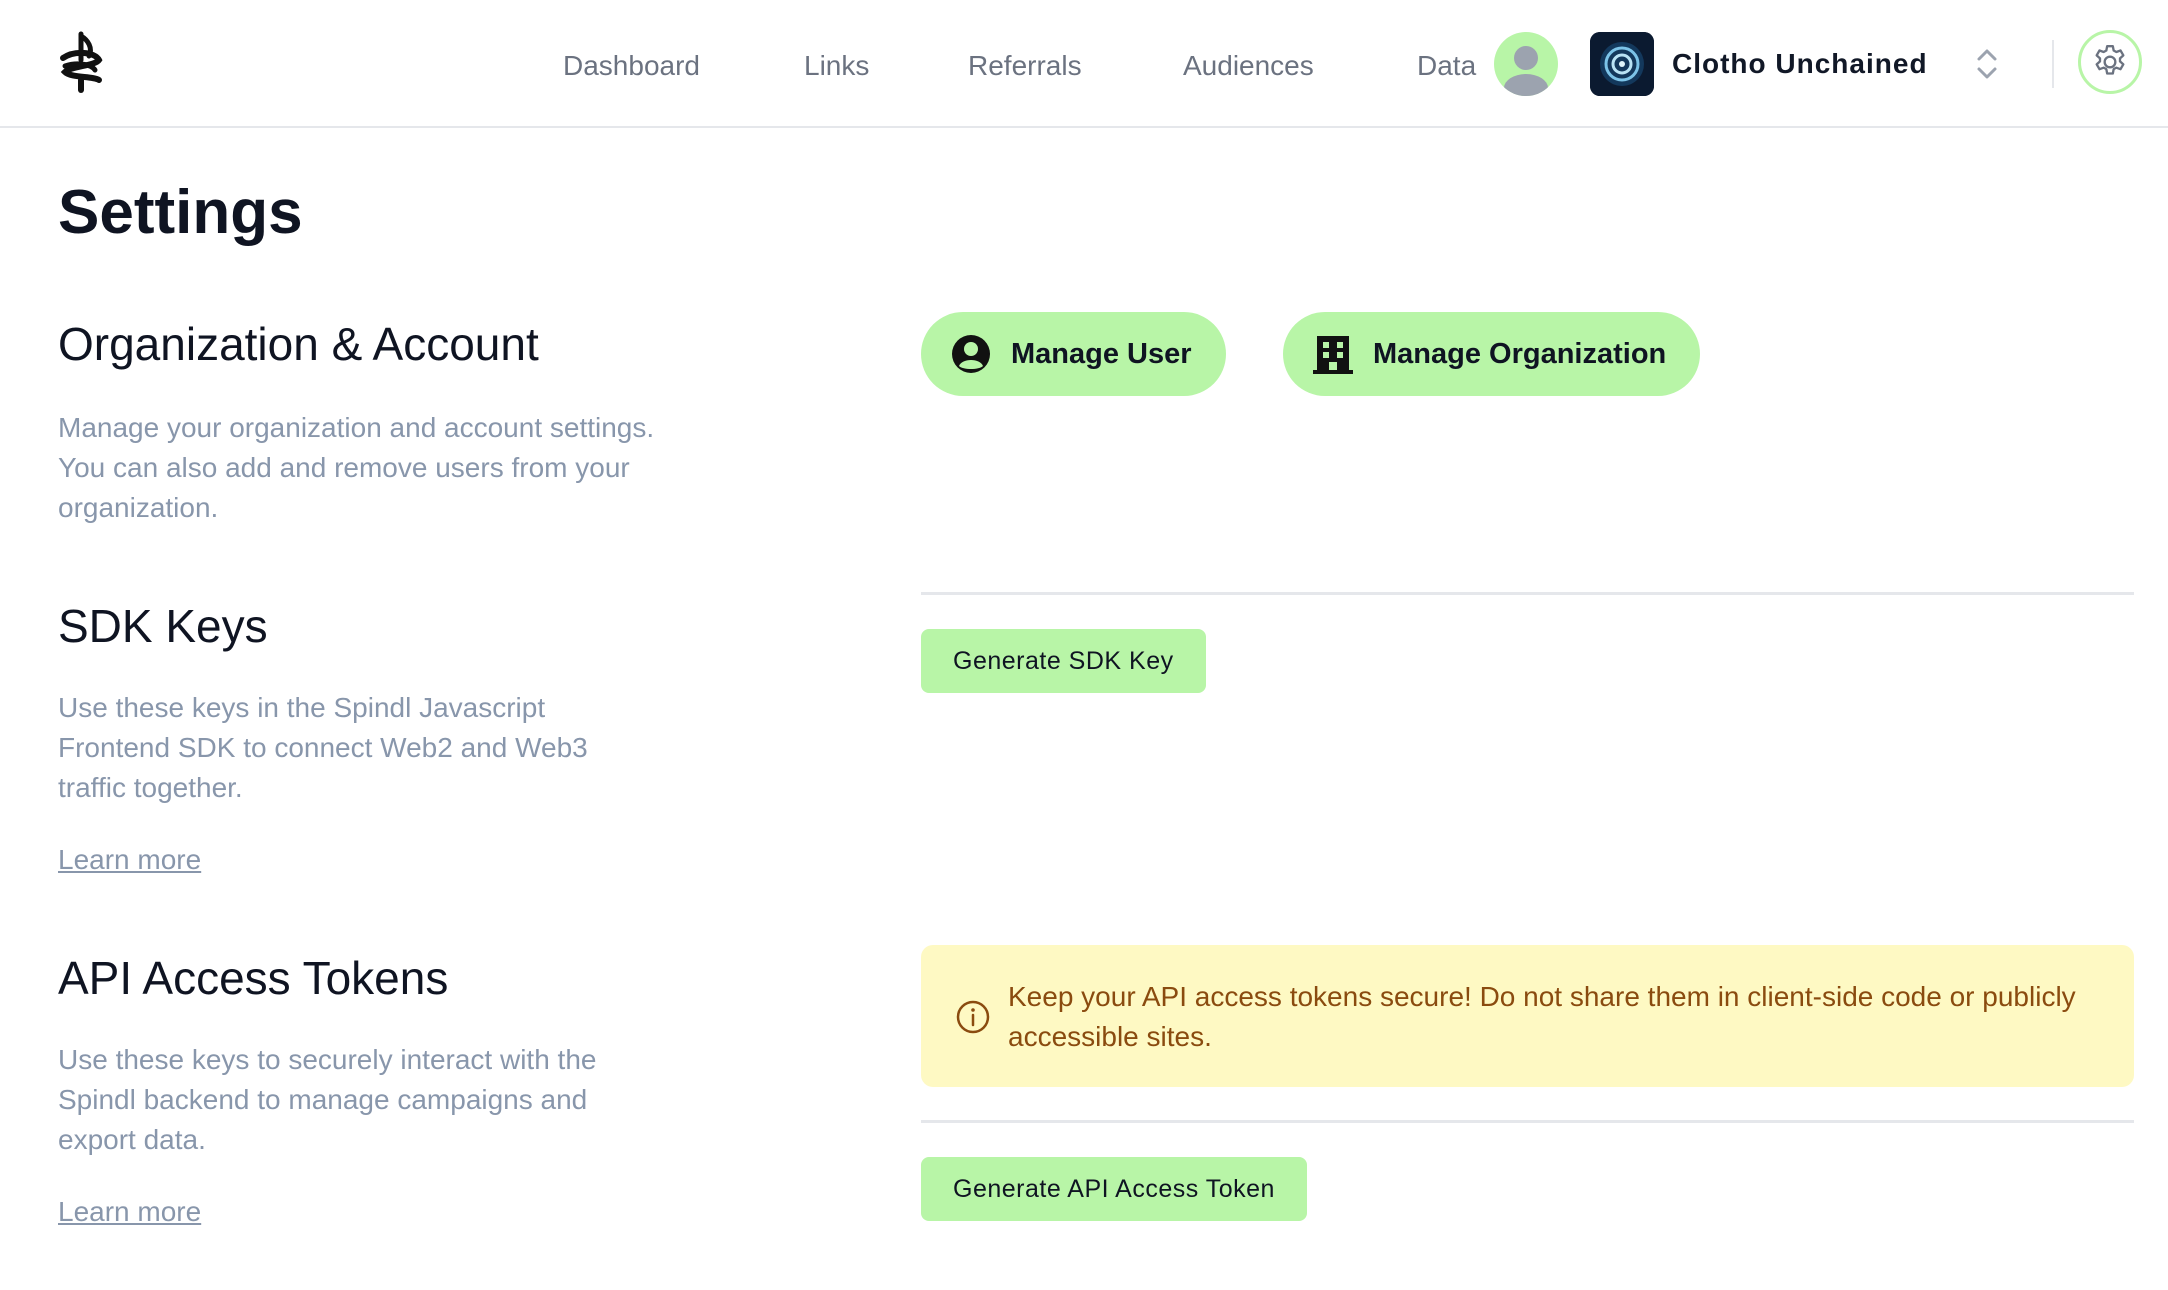  Describe the element at coordinates (1520, 353) in the screenshot. I see `manage-organization-label: Manage Organization` at that location.